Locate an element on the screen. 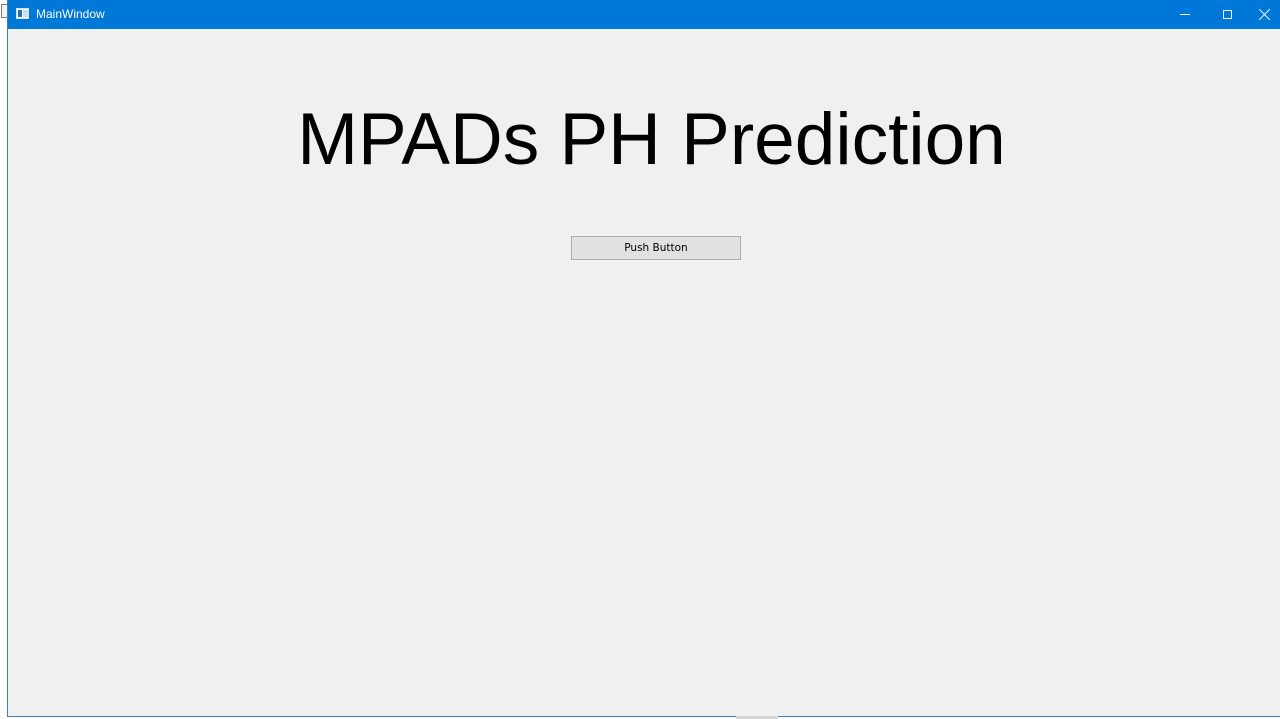 This screenshot has width=1280, height=719. page-heading: MPADs PH Prediction is located at coordinates (651, 139).